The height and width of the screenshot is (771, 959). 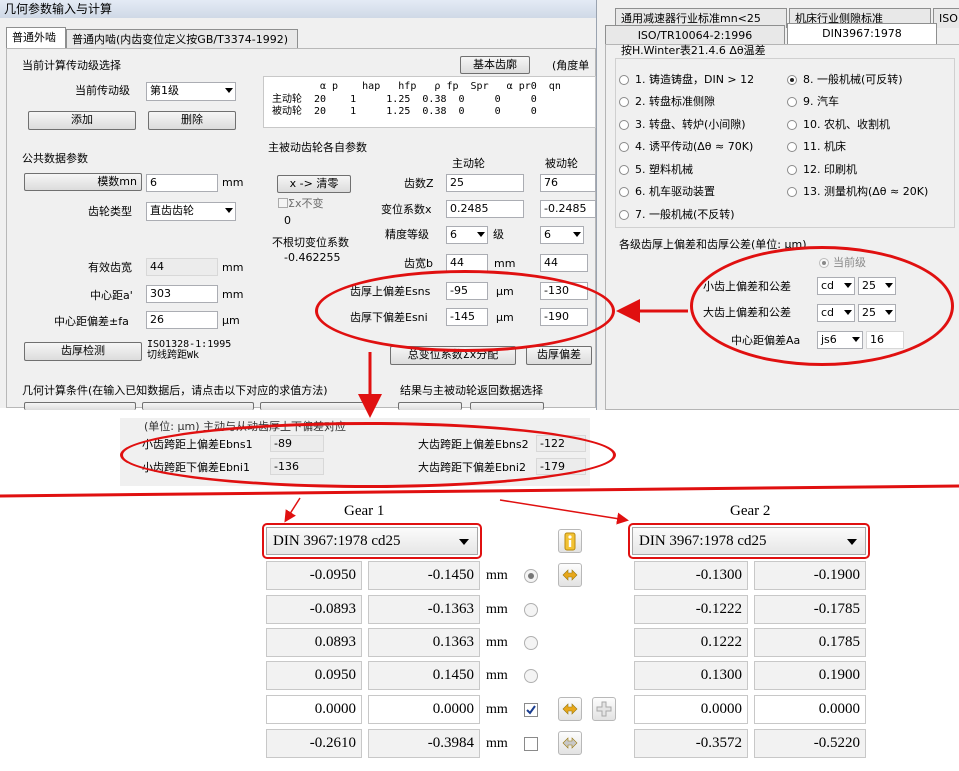 I want to click on gear-1-combo-highlight, so click(x=372, y=541).